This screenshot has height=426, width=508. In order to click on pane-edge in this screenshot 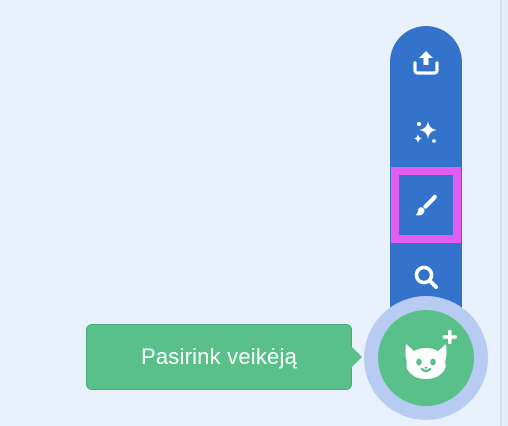, I will do `click(505, 213)`.